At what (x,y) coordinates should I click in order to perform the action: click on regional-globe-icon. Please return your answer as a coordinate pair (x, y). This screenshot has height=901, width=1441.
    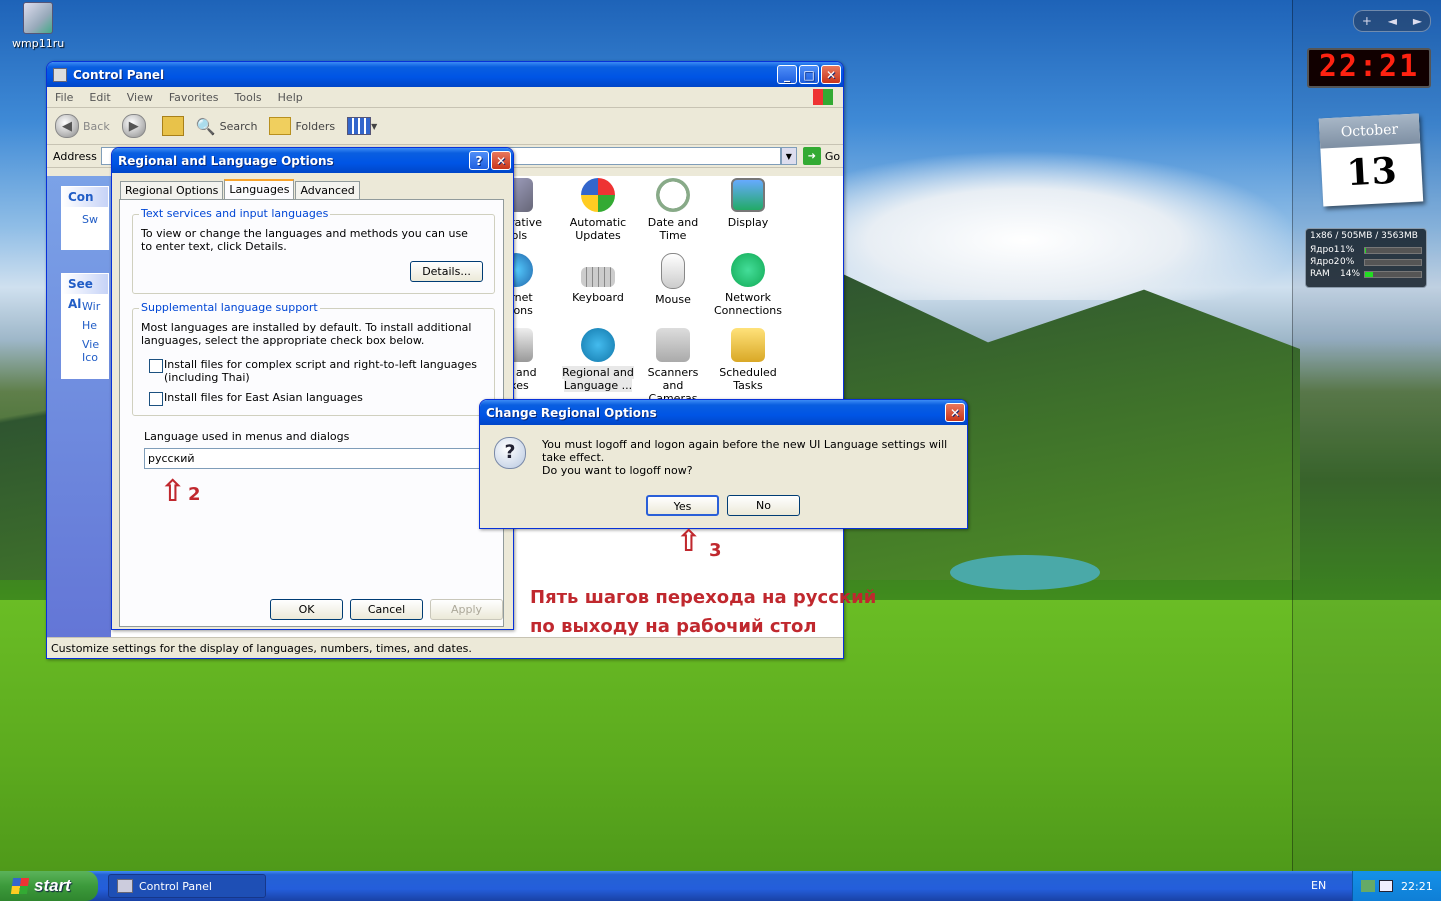
    Looking at the image, I should click on (598, 345).